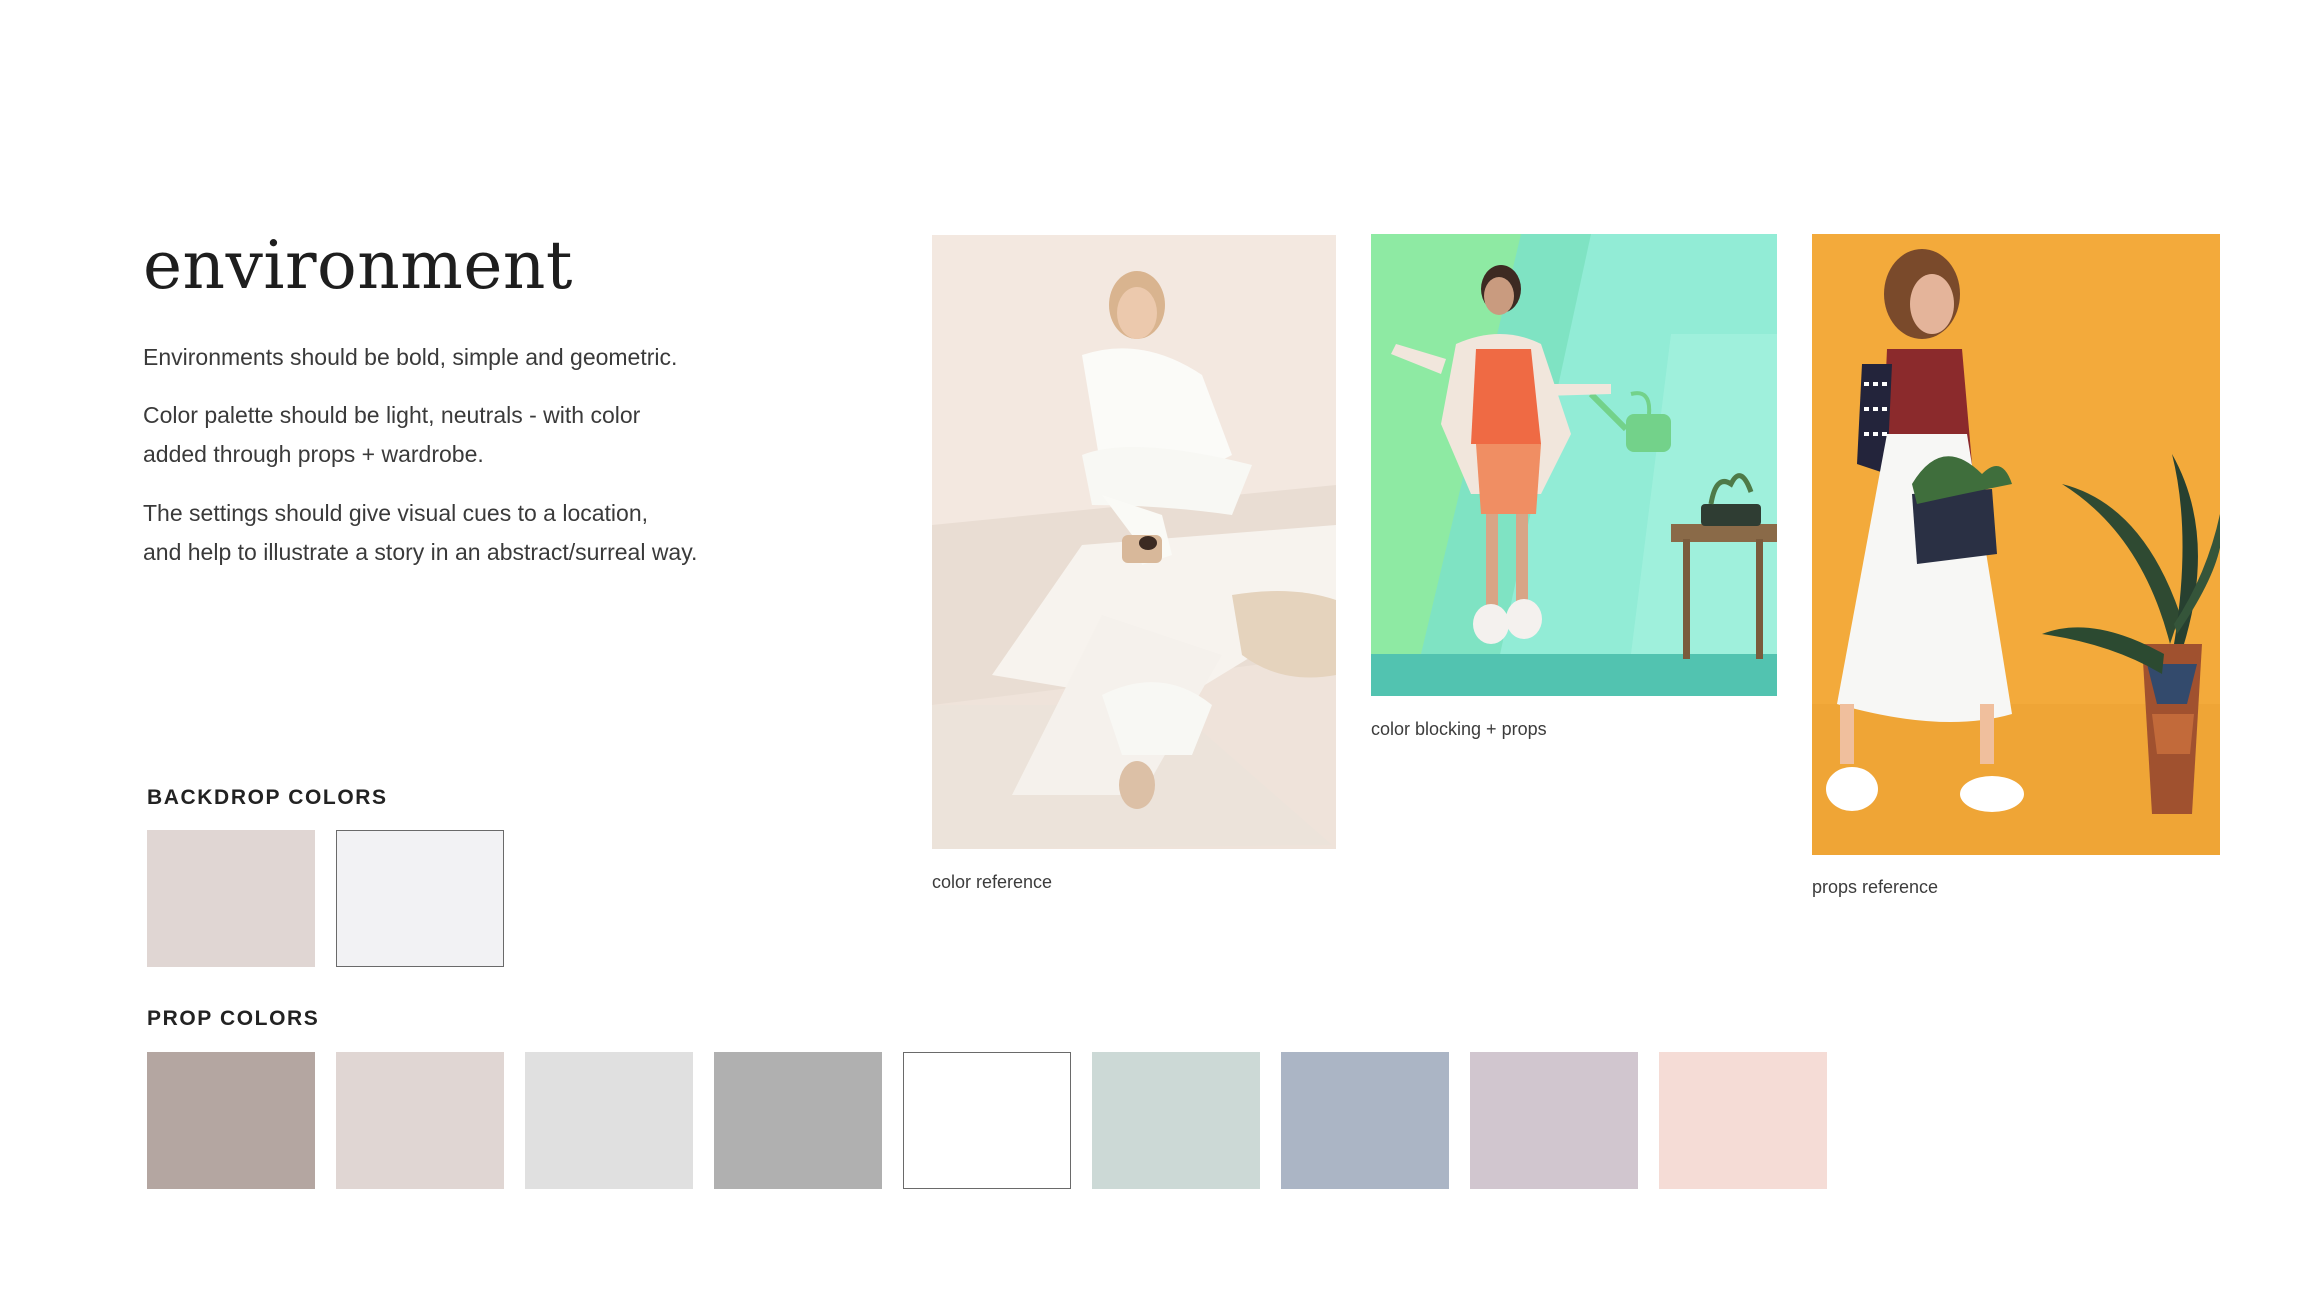 Image resolution: width=2310 pixels, height=1294 pixels. I want to click on photo-model-white-outfit-mirror-icon, so click(1134, 542).